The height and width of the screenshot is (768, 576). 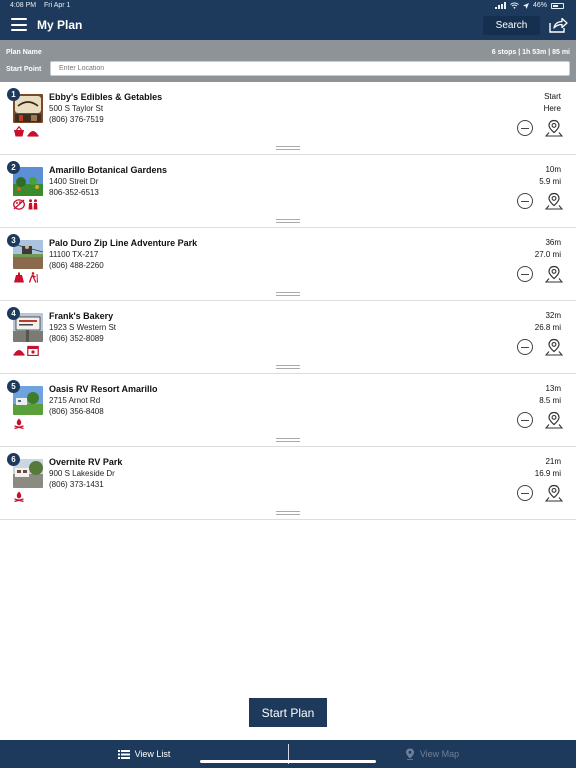 I want to click on start-point-input, so click(x=310, y=68).